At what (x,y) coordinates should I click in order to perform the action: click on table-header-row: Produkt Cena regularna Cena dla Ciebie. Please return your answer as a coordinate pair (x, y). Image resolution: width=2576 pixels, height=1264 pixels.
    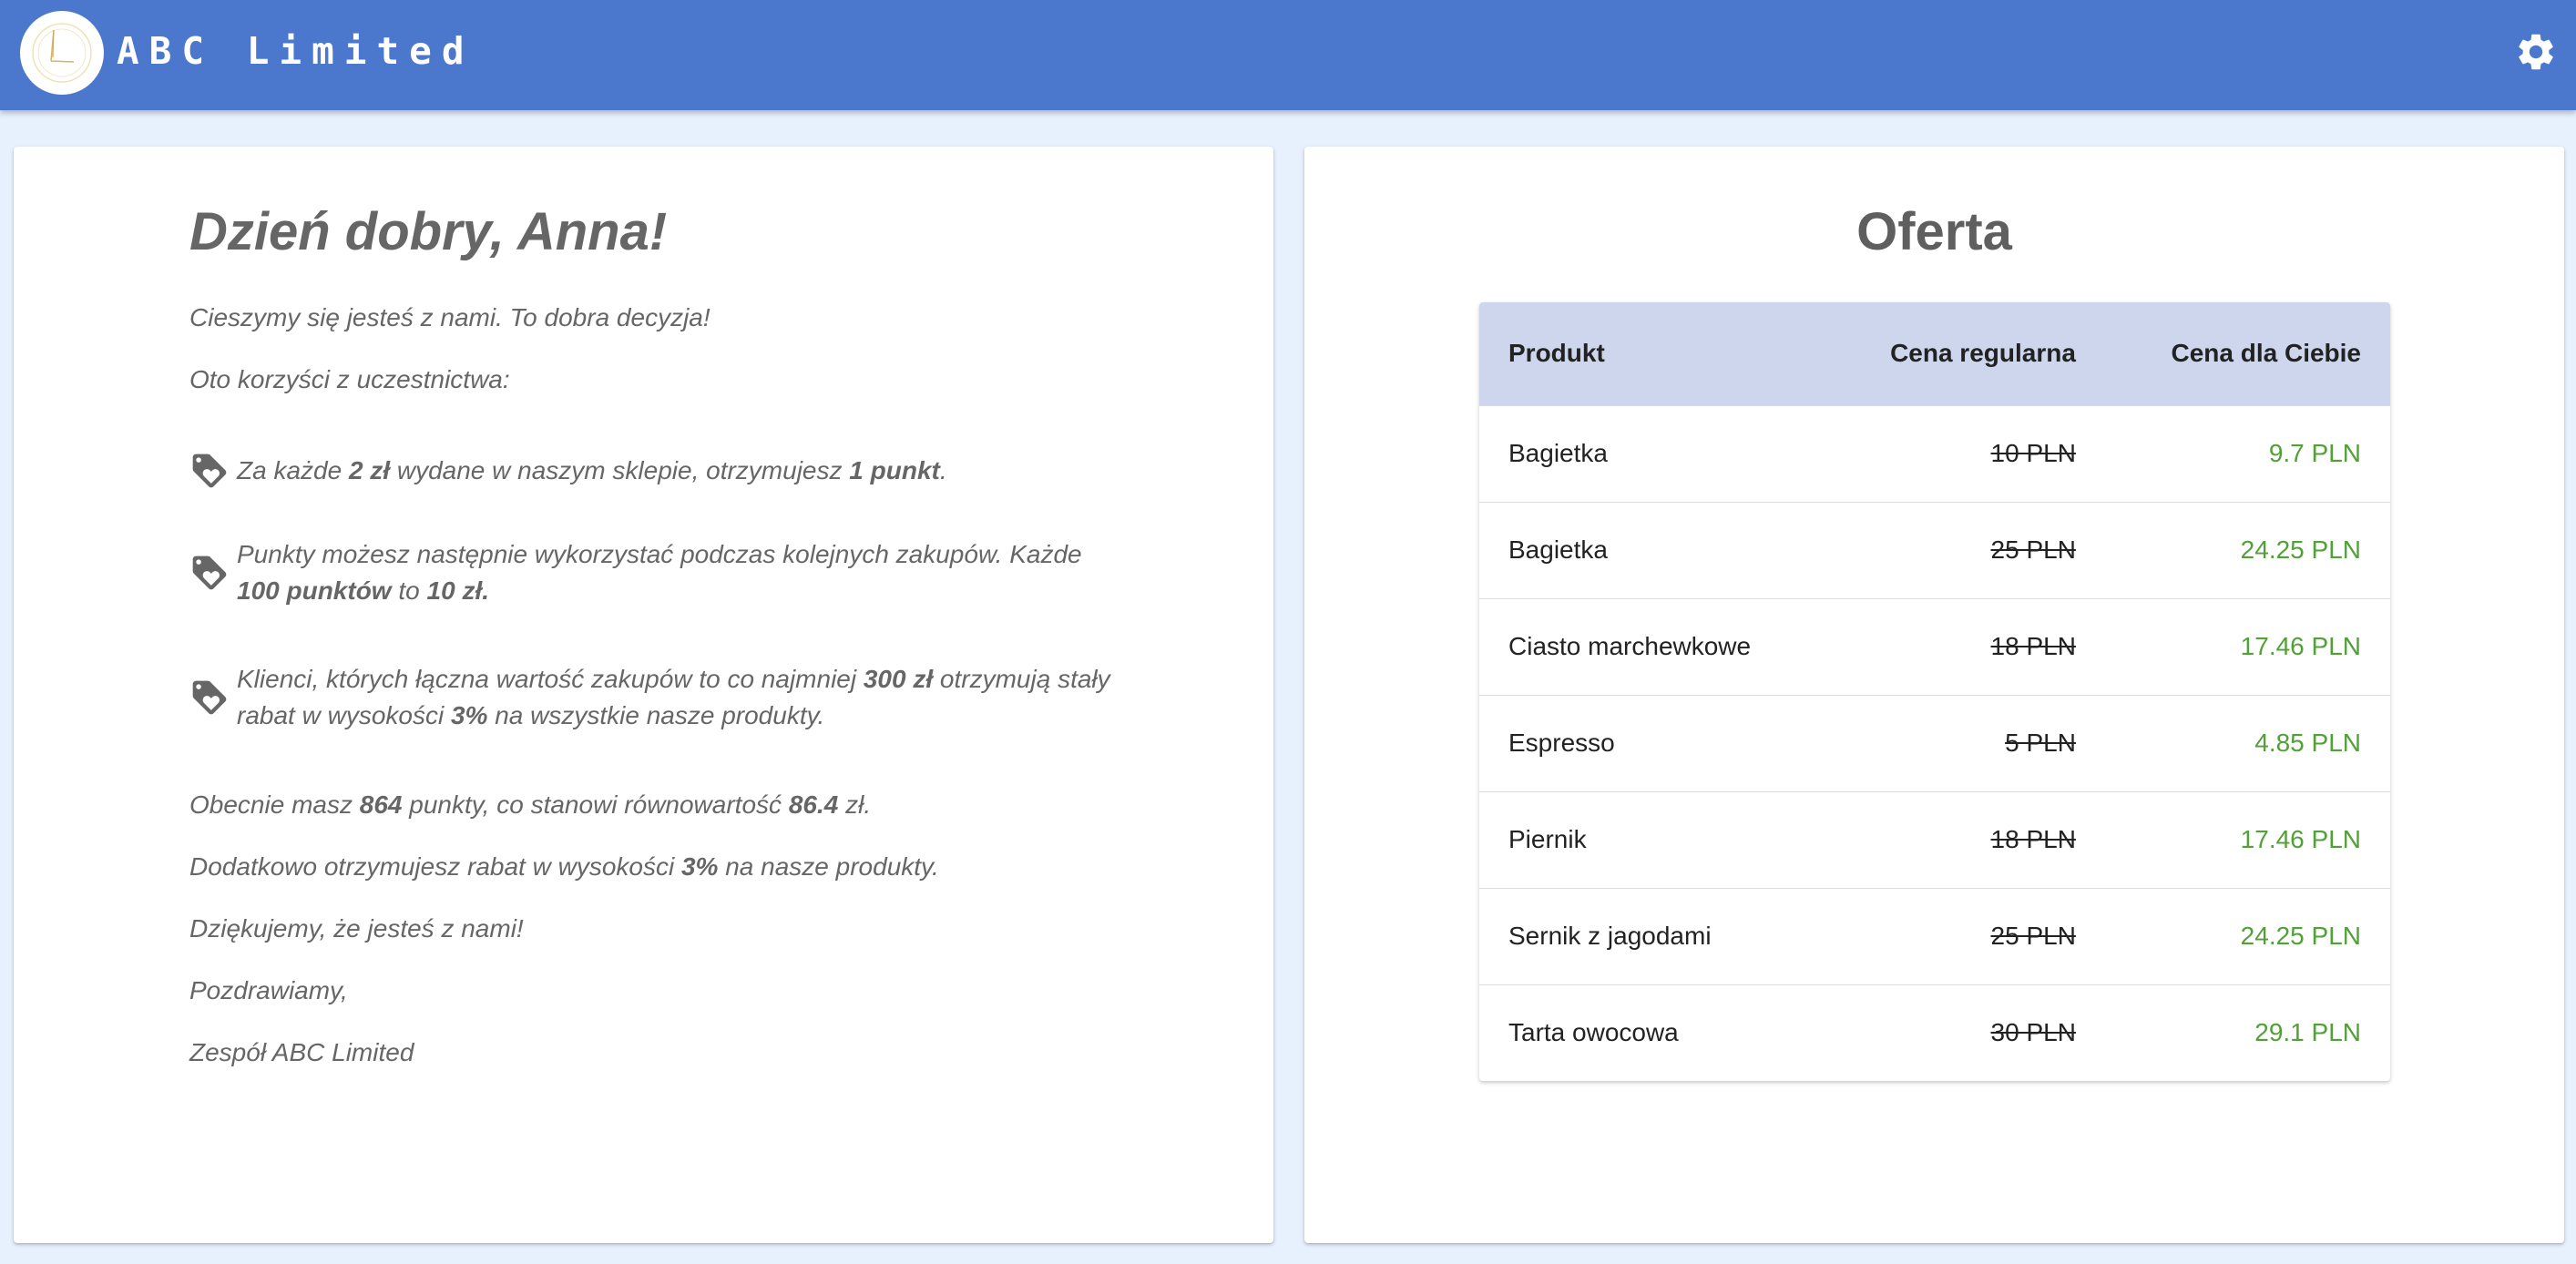
    Looking at the image, I should click on (1935, 353).